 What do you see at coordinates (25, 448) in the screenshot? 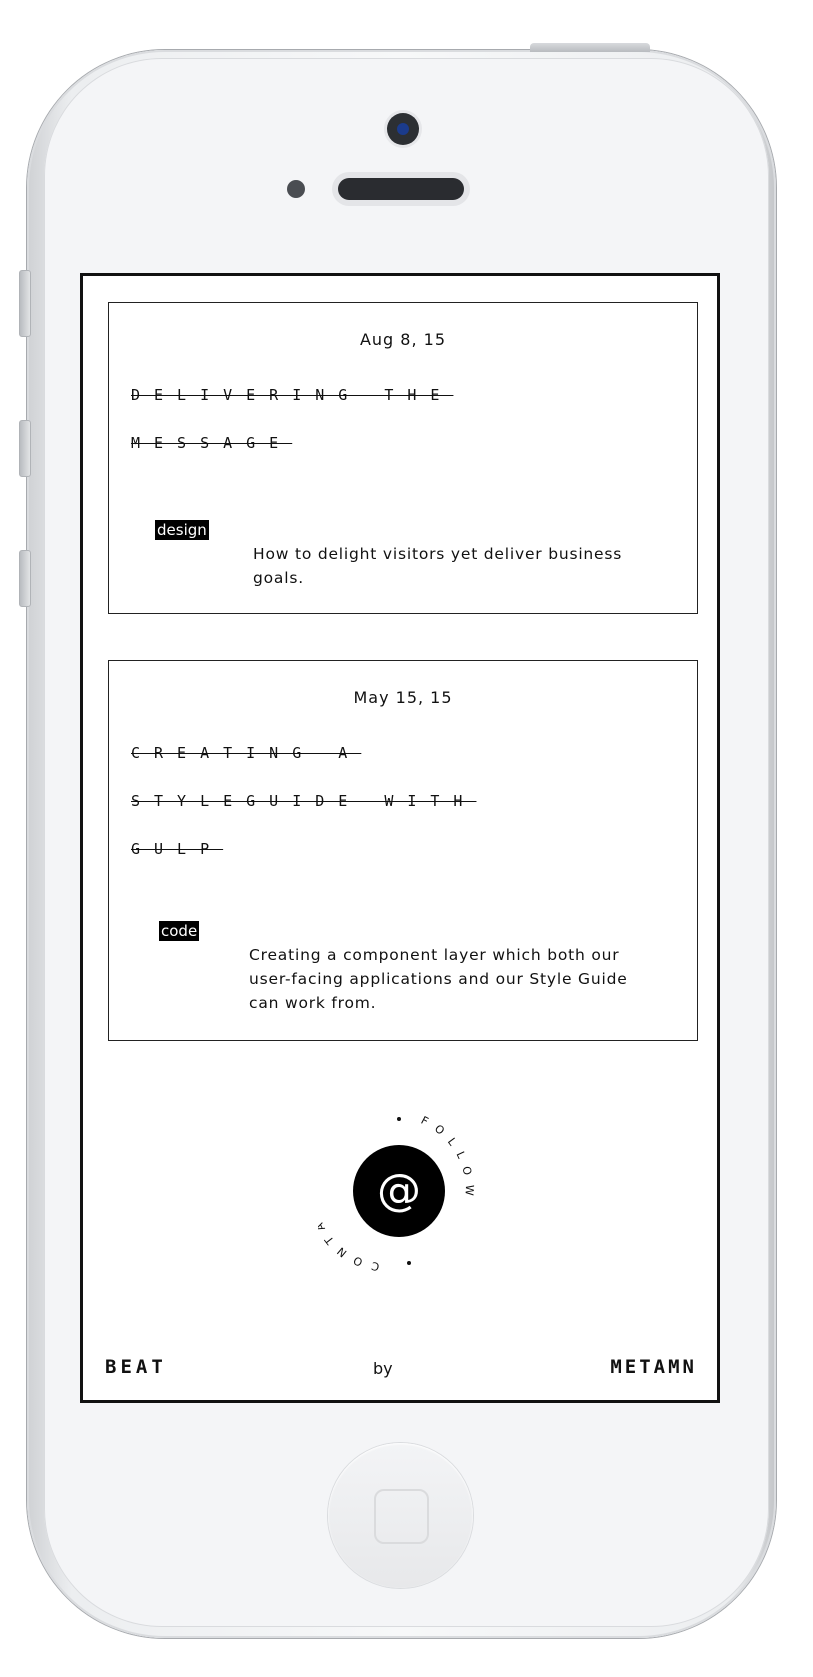
I see `volume-up-button` at bounding box center [25, 448].